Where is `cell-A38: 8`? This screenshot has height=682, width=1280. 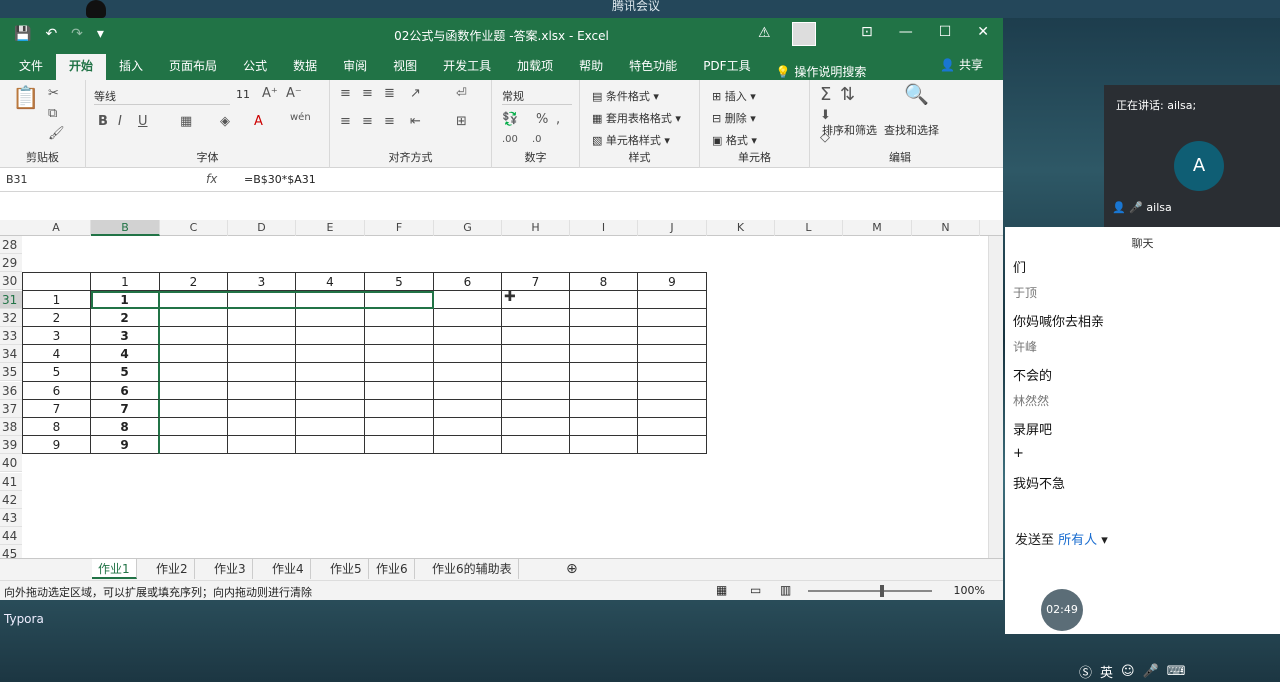
cell-A38: 8 is located at coordinates (56, 427).